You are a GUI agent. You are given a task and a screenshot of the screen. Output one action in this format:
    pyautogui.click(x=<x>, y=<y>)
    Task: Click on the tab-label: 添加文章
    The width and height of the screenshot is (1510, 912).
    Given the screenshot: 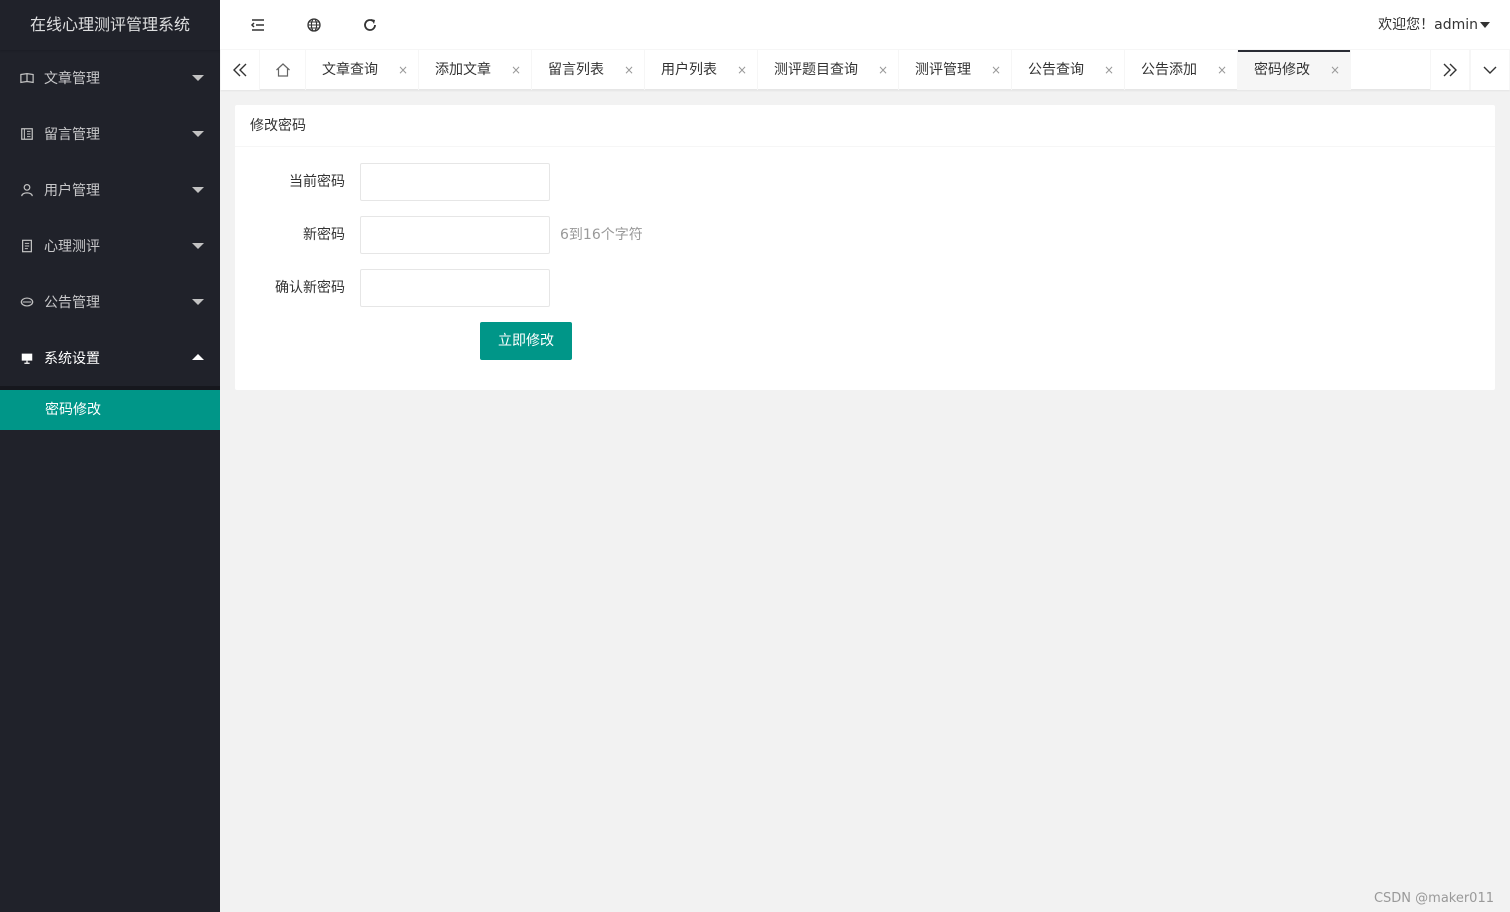 What is the action you would take?
    pyautogui.click(x=463, y=70)
    